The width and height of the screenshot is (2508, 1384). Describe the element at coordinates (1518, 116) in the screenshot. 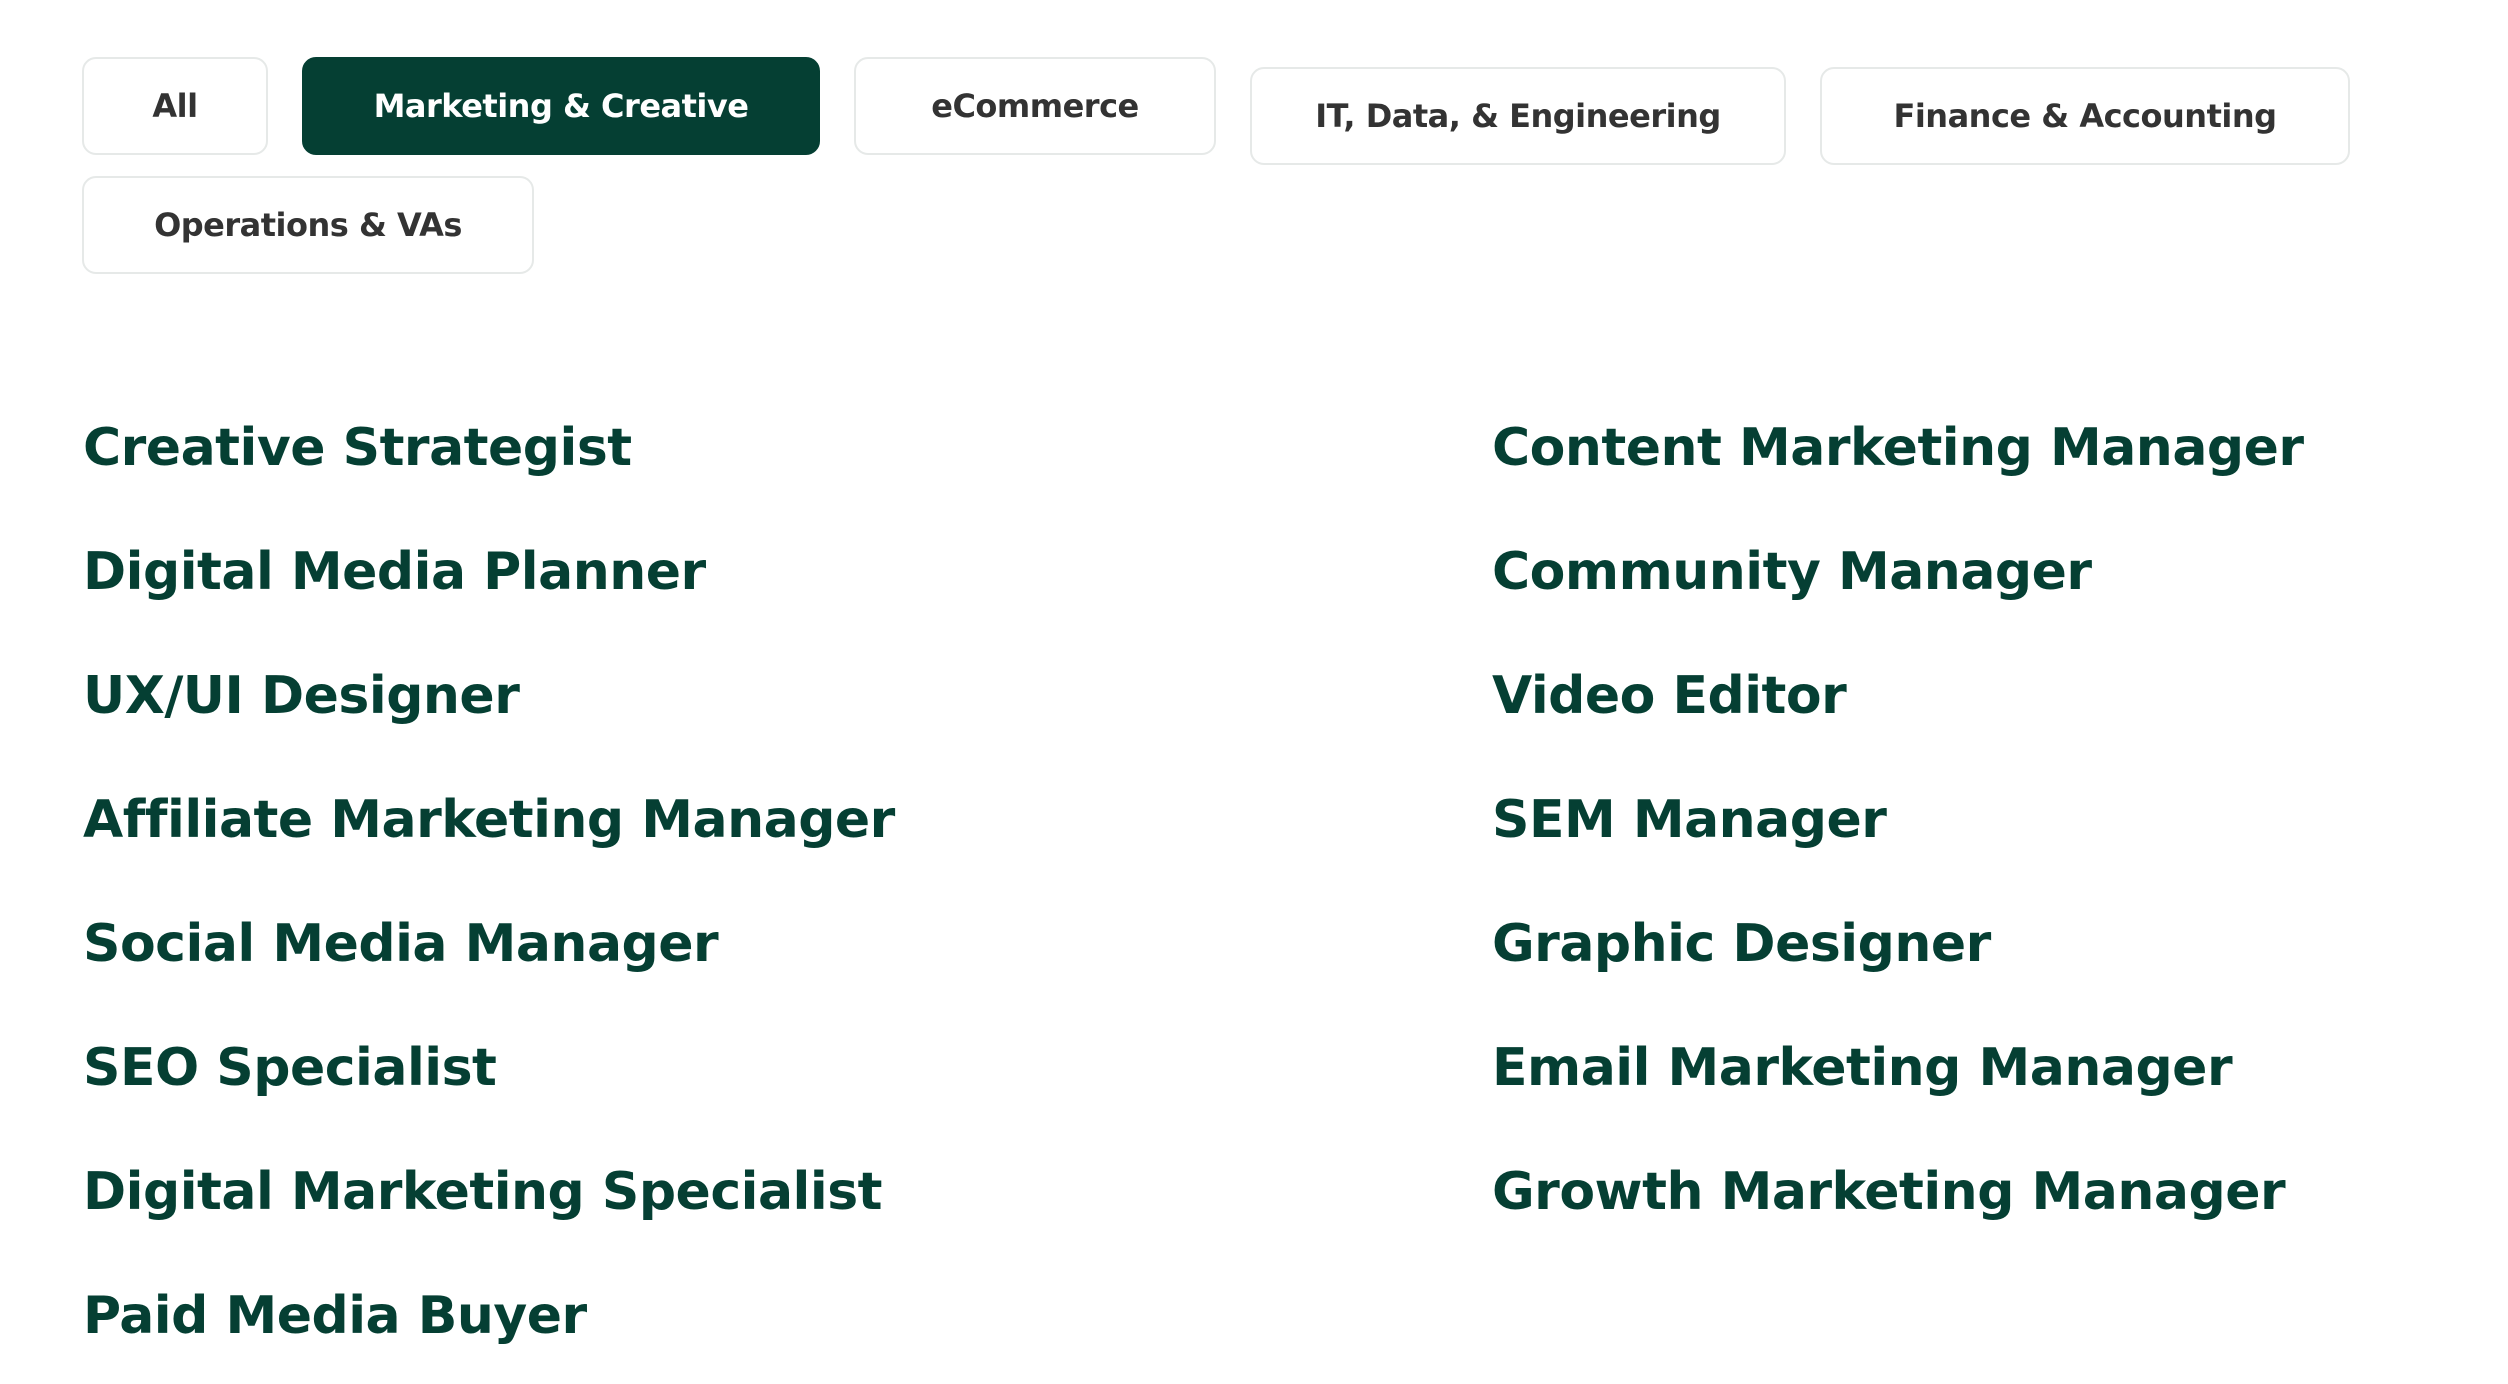

I see `filter-it-data-engineering-button: IT, Data, & Engineering` at that location.